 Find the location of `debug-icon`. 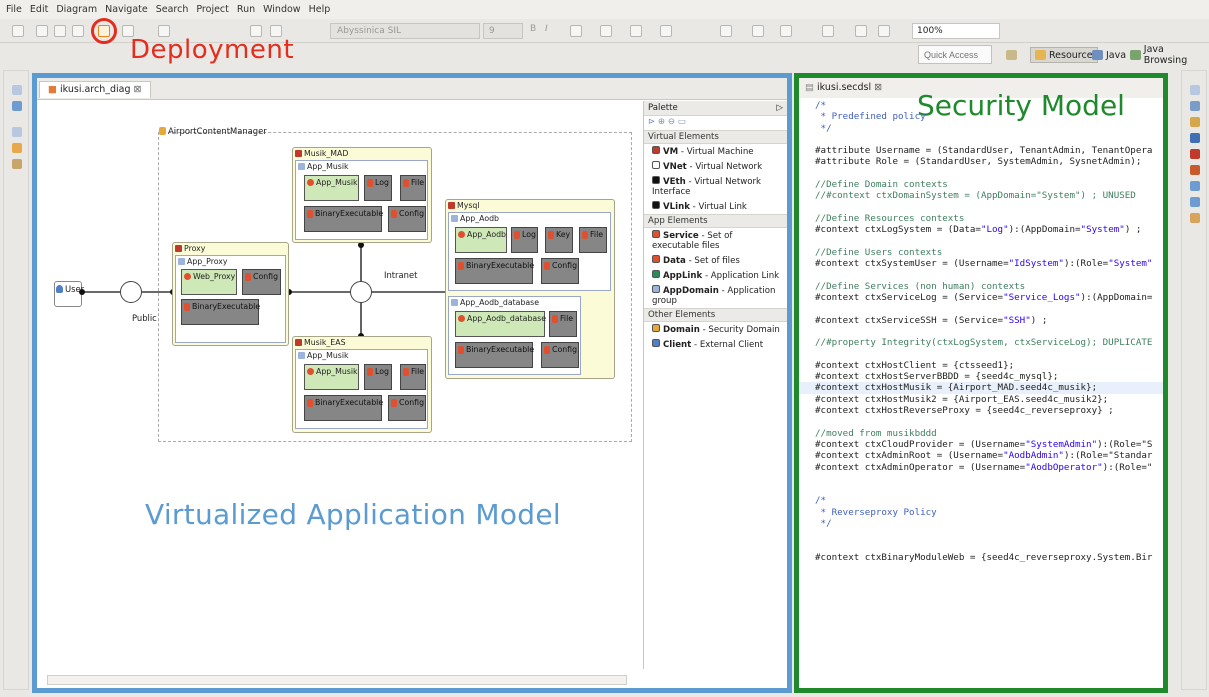

debug-icon is located at coordinates (1195, 170).